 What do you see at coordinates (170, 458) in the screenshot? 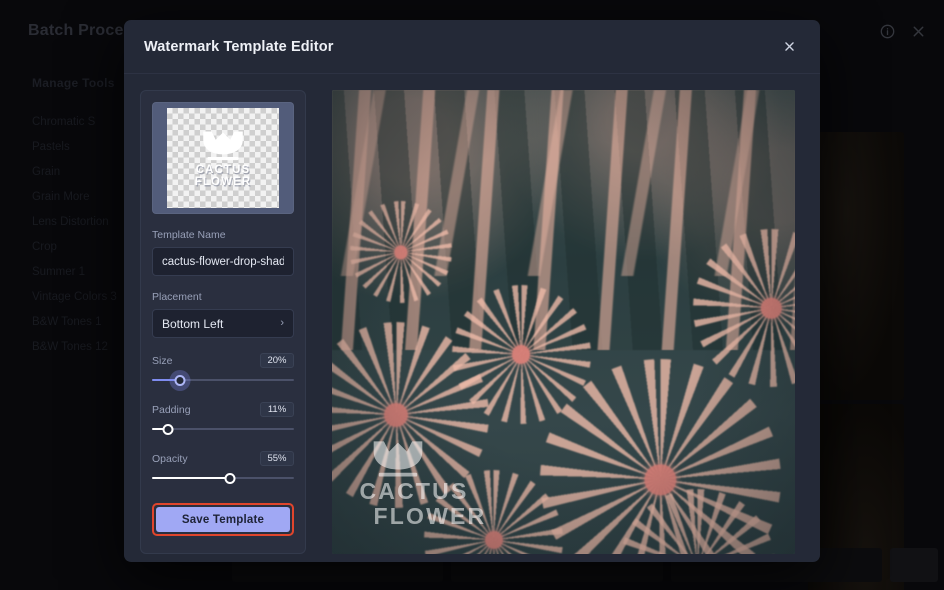
I see `opacity-slider-label: Opacity` at bounding box center [170, 458].